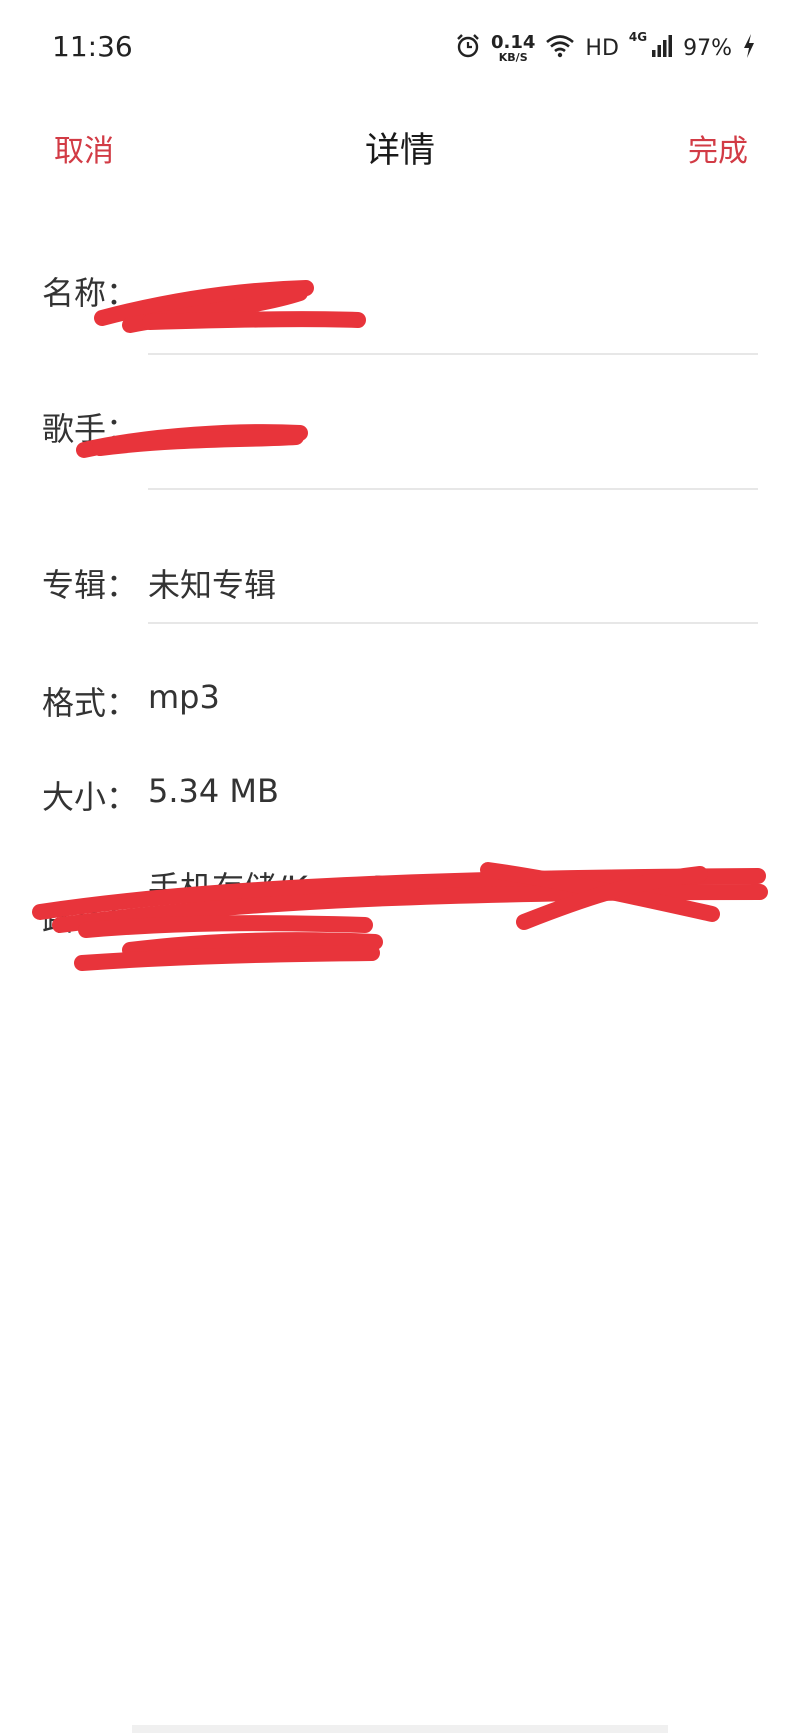  Describe the element at coordinates (400, 1729) in the screenshot. I see `bottom-edge` at that location.